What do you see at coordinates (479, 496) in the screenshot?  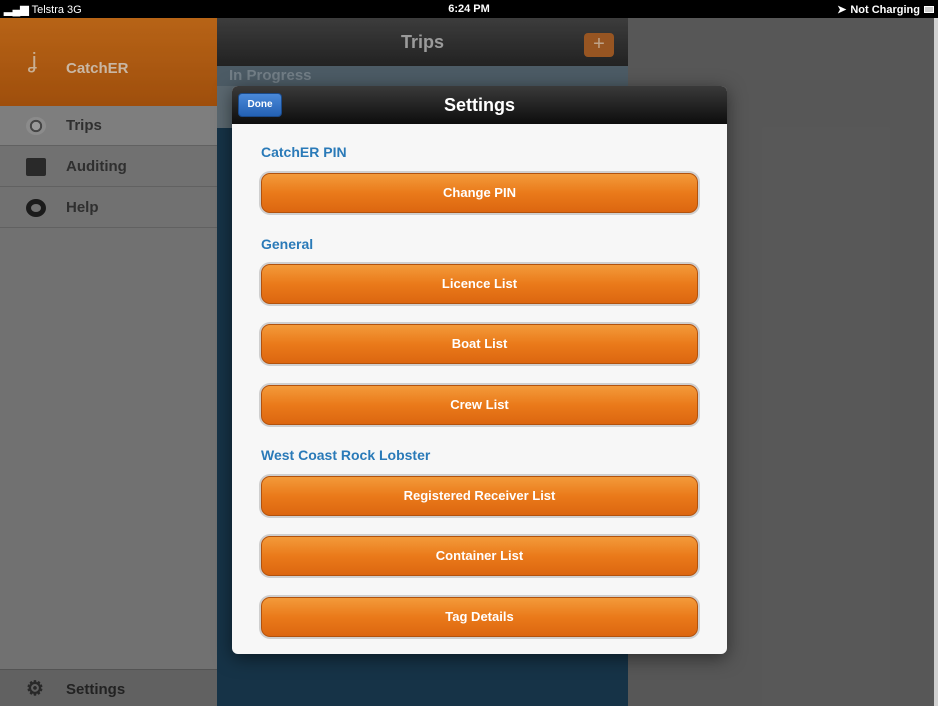 I see `registered-receiver-list-button: Registered Receiver List` at bounding box center [479, 496].